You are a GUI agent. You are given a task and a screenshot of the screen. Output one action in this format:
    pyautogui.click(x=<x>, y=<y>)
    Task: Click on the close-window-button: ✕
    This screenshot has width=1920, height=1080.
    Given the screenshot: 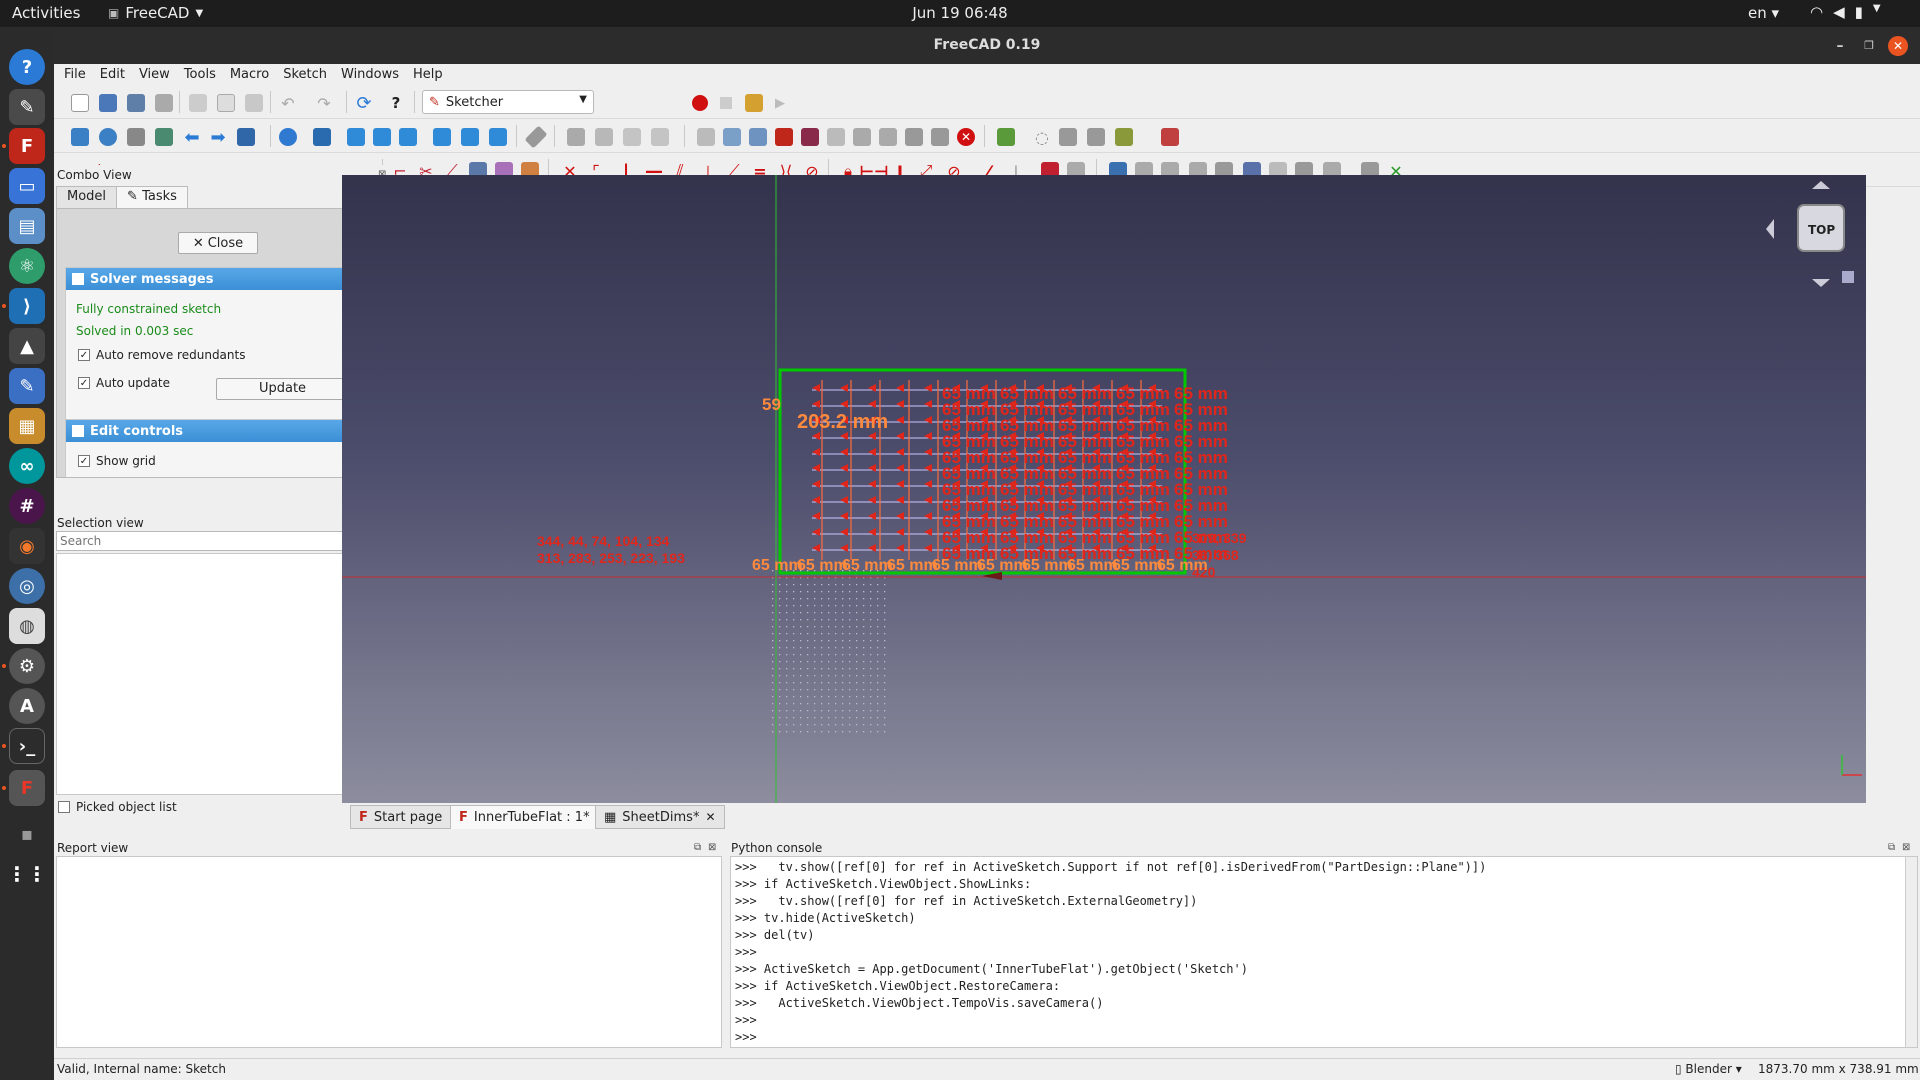 What is the action you would take?
    pyautogui.click(x=1898, y=46)
    